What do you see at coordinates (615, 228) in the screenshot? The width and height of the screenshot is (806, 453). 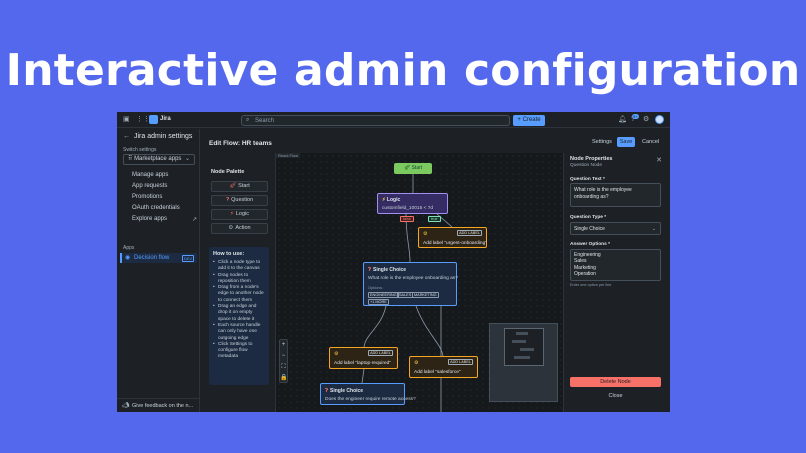 I see `question-type-select: Single Choice ⌄` at bounding box center [615, 228].